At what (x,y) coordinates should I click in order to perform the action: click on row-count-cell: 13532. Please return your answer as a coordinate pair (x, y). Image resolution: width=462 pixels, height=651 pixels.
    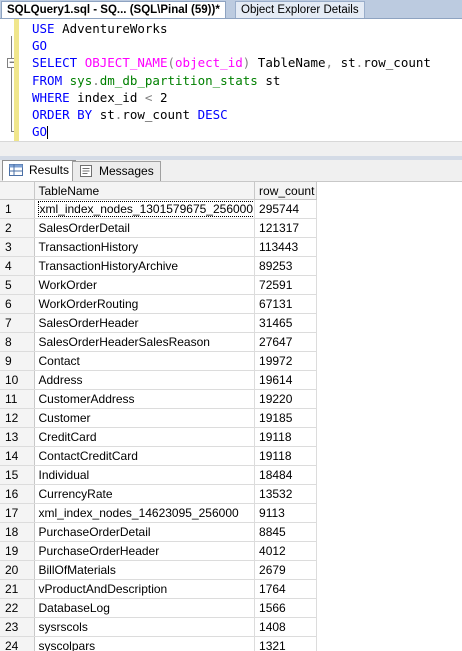
    Looking at the image, I should click on (286, 494).